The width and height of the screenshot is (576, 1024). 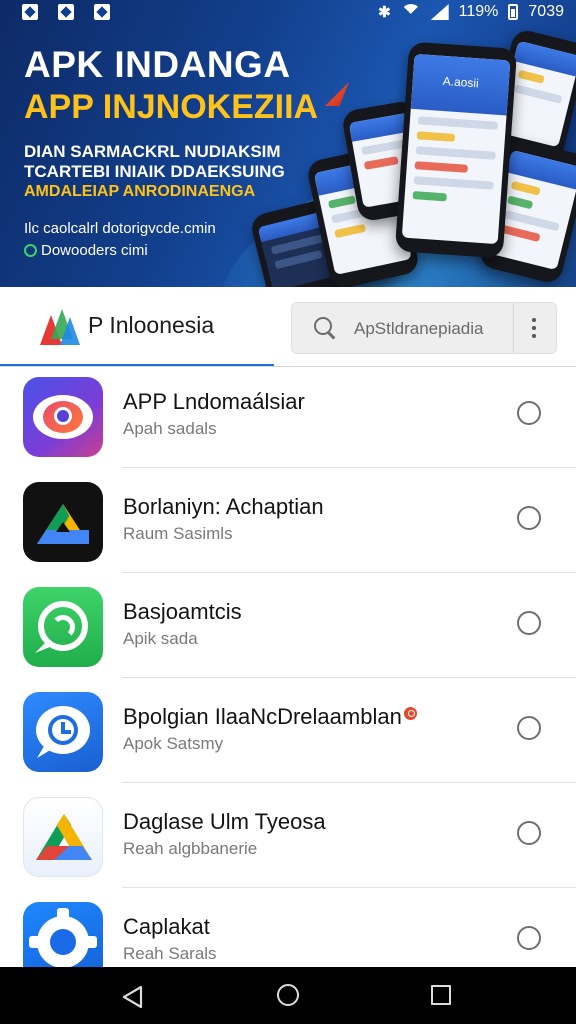 What do you see at coordinates (288, 835) in the screenshot?
I see `list-item: Daglase Ulm Tyeosa Reah algbbanerie` at bounding box center [288, 835].